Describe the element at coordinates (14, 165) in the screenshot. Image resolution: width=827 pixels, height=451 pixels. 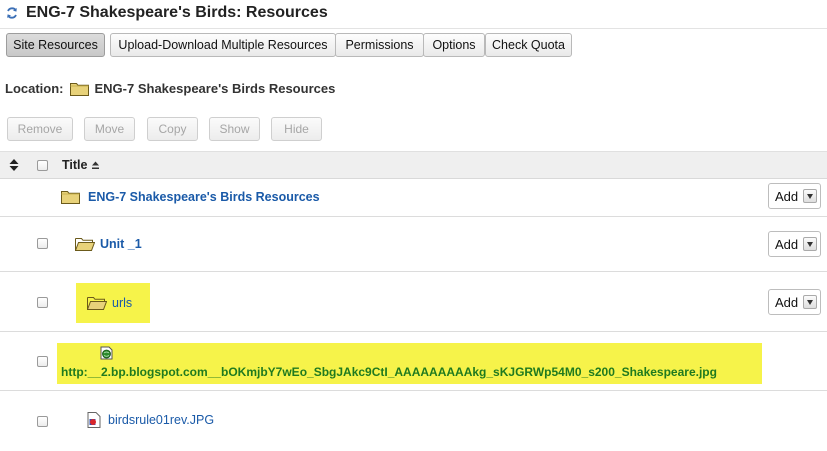
I see `sort-toggle-icon` at that location.